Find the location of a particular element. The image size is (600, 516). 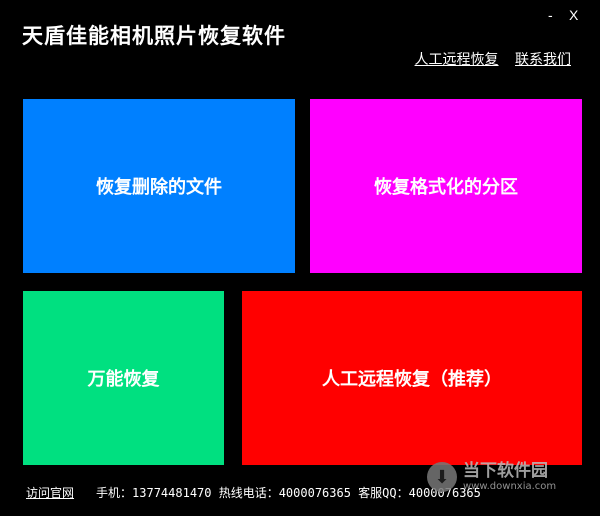

tile-label: 万能恢复 is located at coordinates (123, 379).